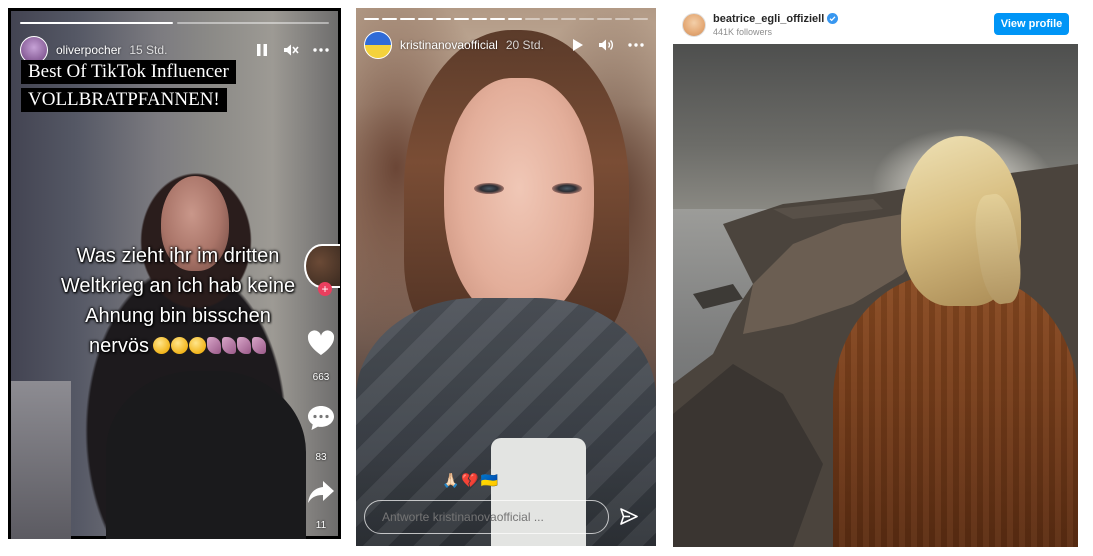  Describe the element at coordinates (119, 346) in the screenshot. I see `caption-line: nervös` at that location.